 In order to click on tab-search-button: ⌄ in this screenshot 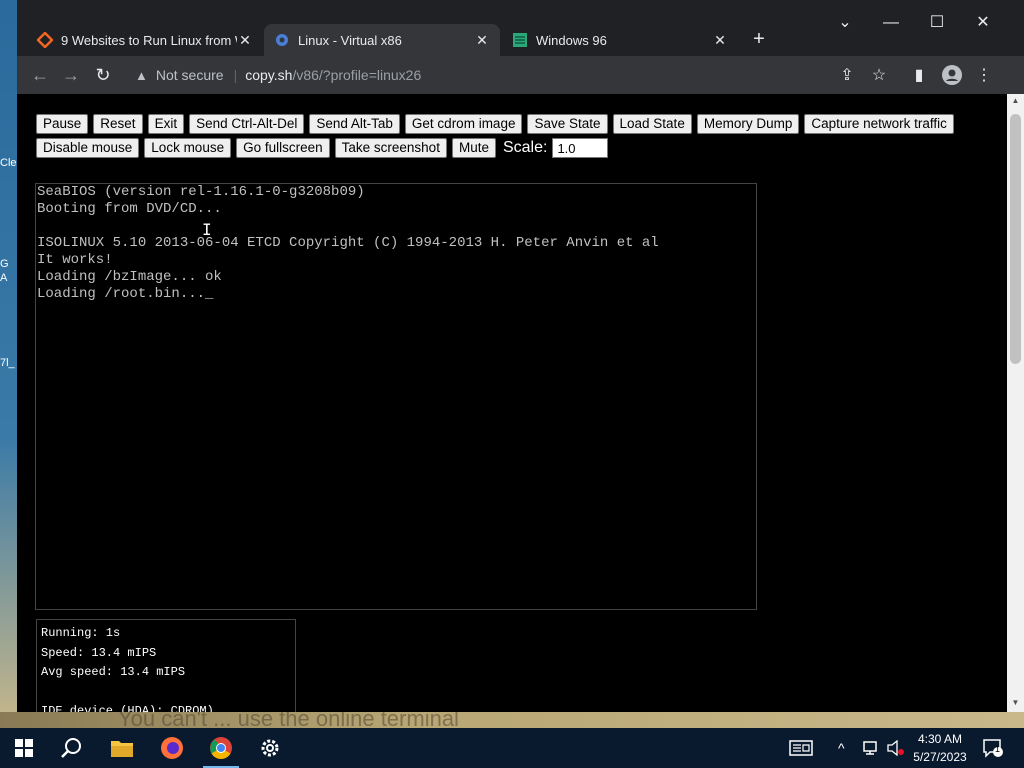, I will do `click(845, 23)`.